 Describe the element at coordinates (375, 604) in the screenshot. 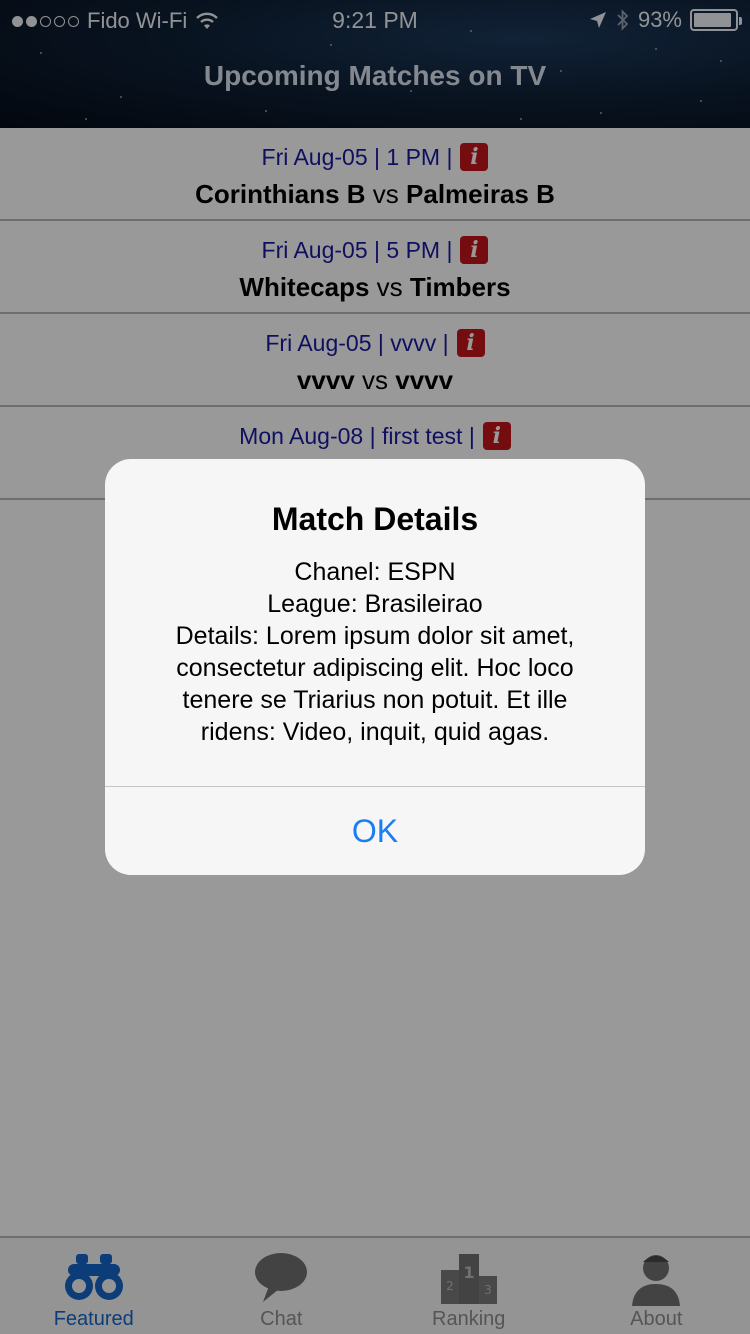

I see `alert-line-league: League: Brasileirao` at that location.